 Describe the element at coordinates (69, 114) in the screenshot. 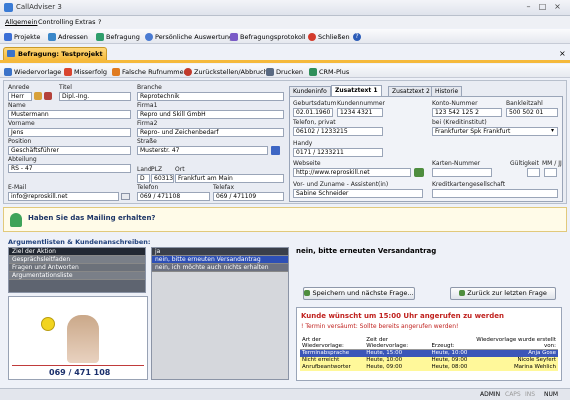

I see `name-field: Mustermann` at that location.